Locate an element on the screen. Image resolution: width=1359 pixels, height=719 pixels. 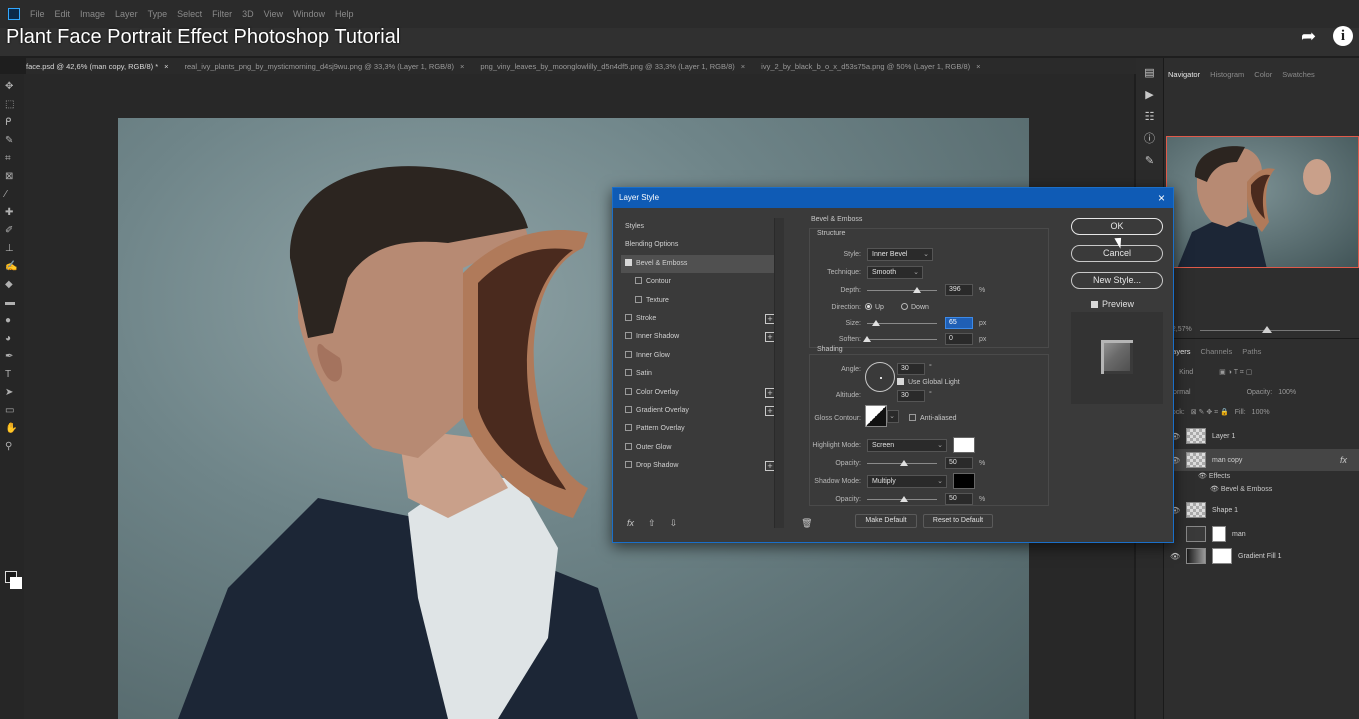
angle-input: 30 is located at coordinates (911, 369).